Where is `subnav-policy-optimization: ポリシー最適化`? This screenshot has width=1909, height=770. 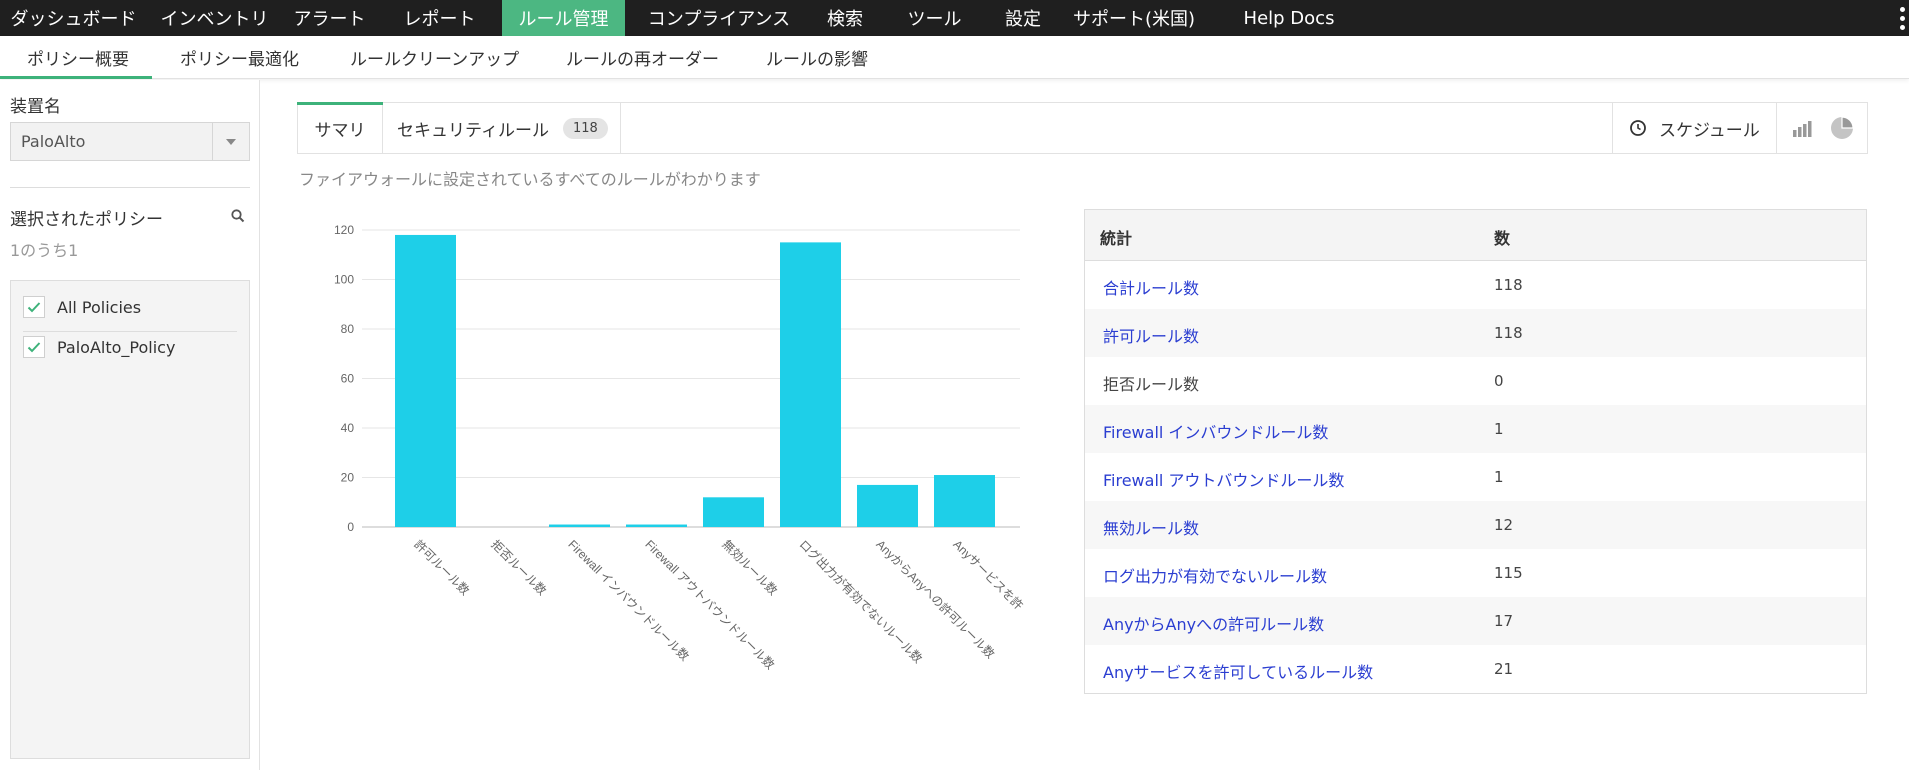
subnav-policy-optimization: ポリシー最適化 is located at coordinates (239, 57).